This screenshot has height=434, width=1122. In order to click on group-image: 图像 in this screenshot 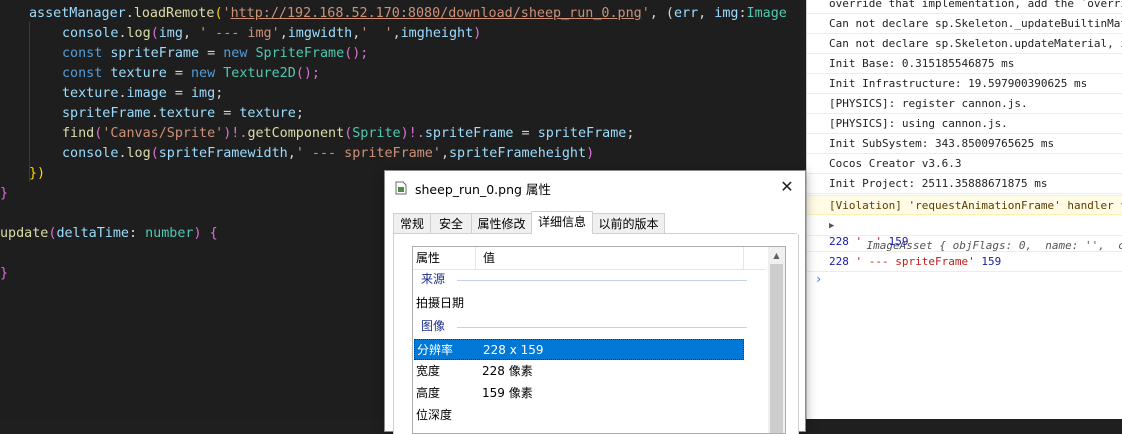, I will do `click(433, 326)`.